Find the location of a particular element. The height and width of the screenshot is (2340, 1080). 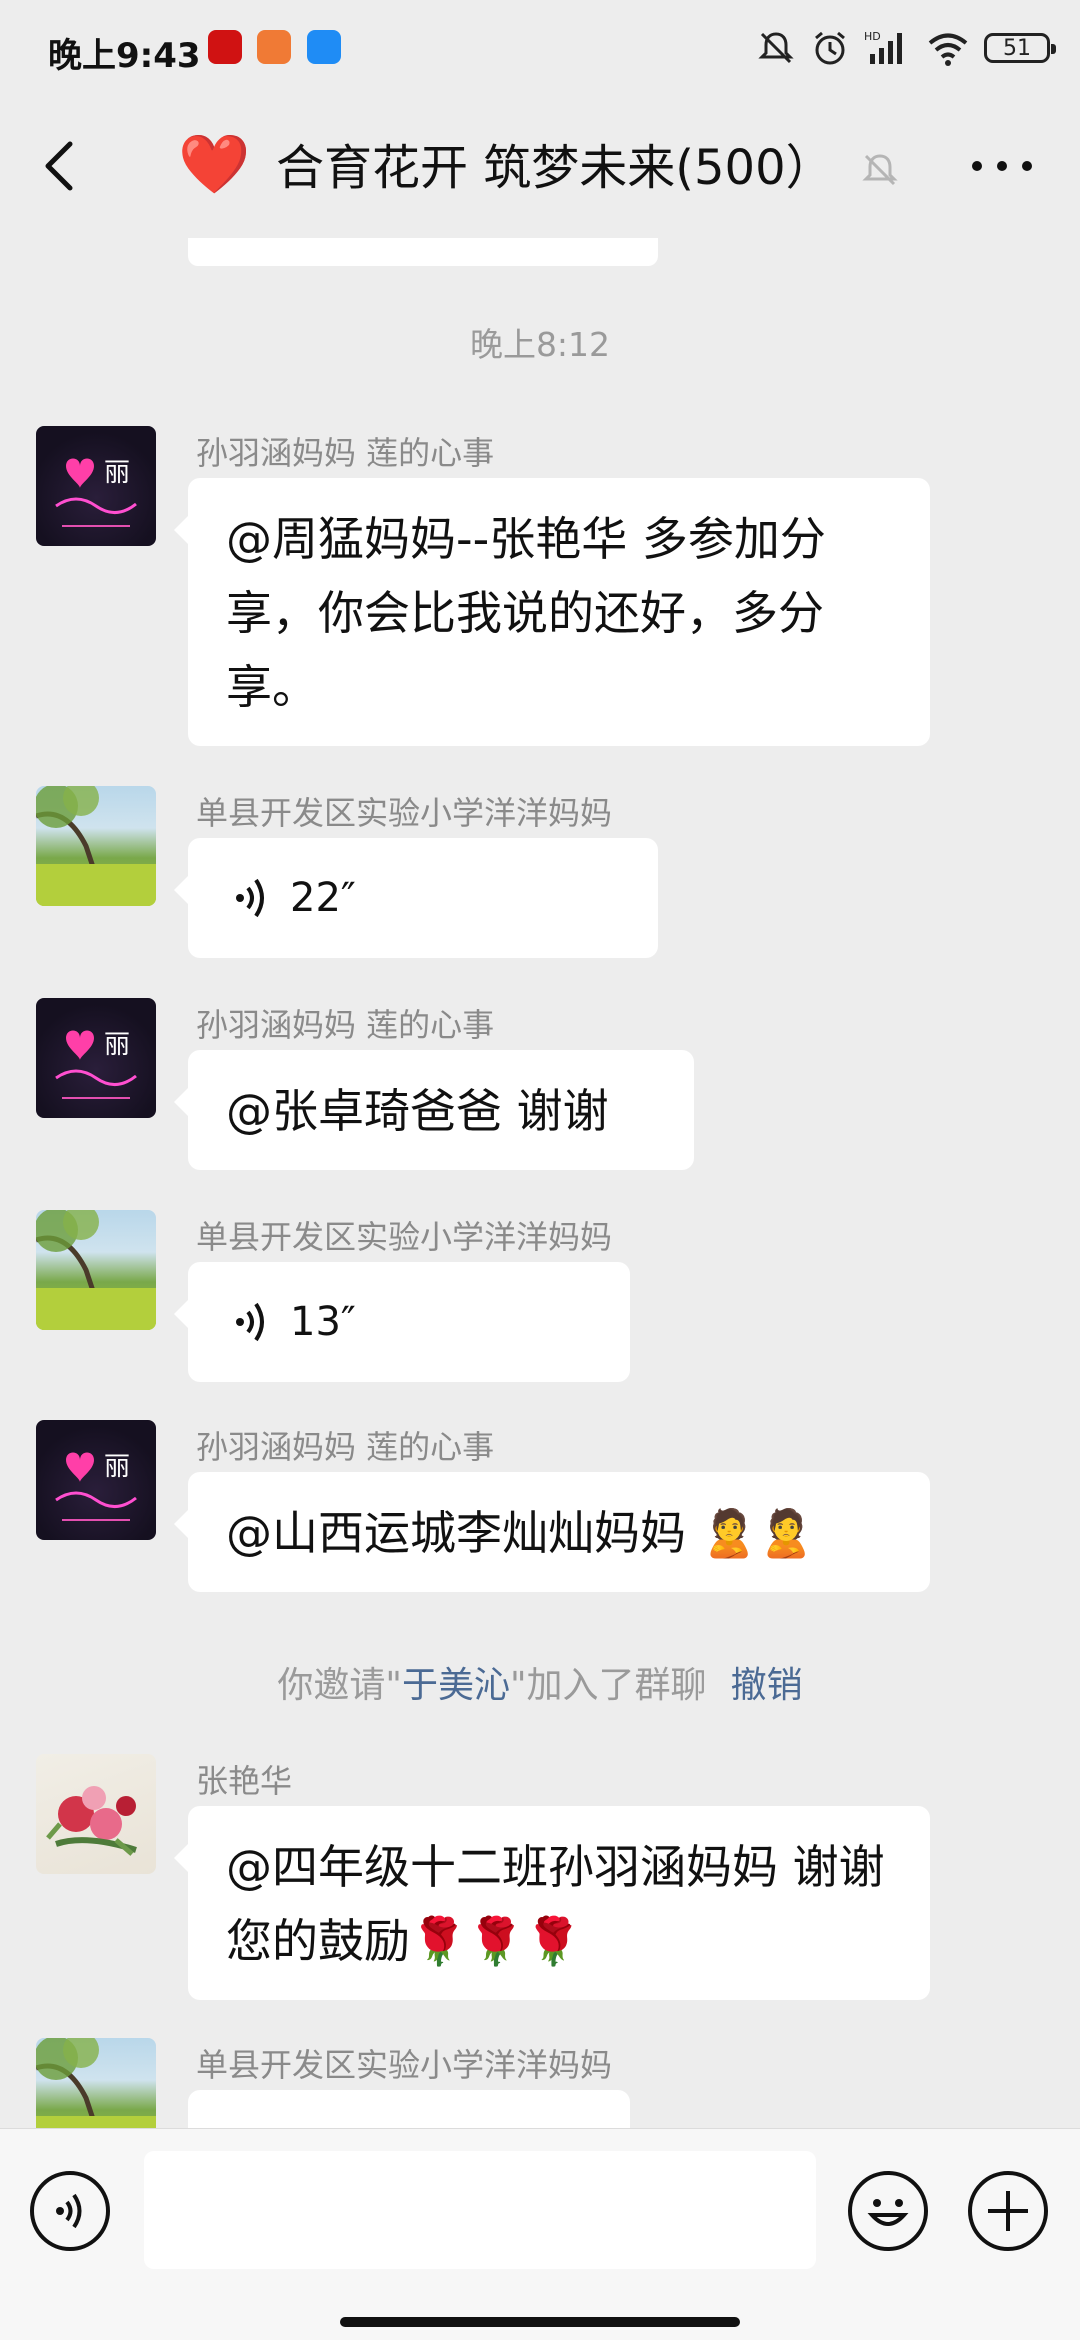

emoji-icon is located at coordinates (888, 2211).